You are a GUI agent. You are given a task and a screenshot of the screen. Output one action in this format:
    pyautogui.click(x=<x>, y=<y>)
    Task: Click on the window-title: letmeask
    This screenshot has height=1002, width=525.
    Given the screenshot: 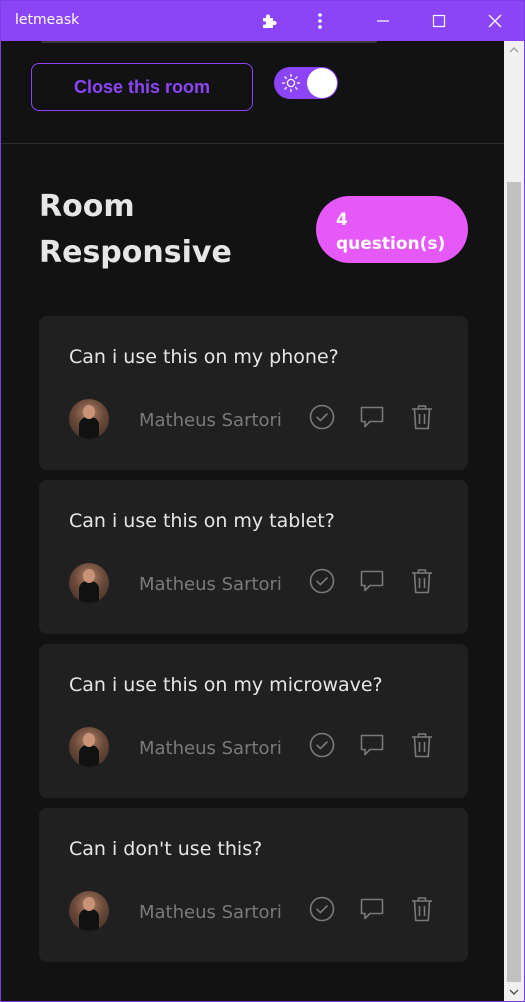 What is the action you would take?
    pyautogui.click(x=47, y=20)
    